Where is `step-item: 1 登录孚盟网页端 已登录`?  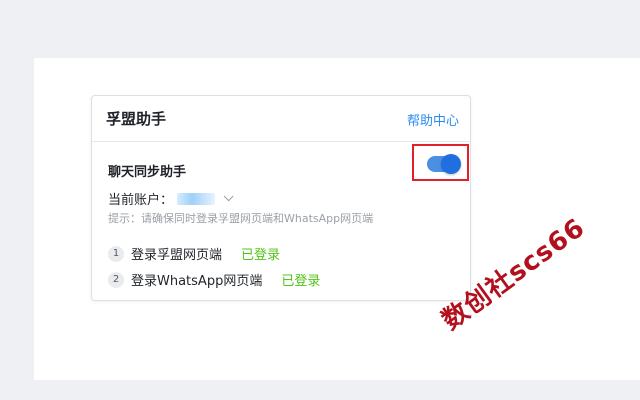
step-item: 1 登录孚盟网页端 已登录 is located at coordinates (194, 253).